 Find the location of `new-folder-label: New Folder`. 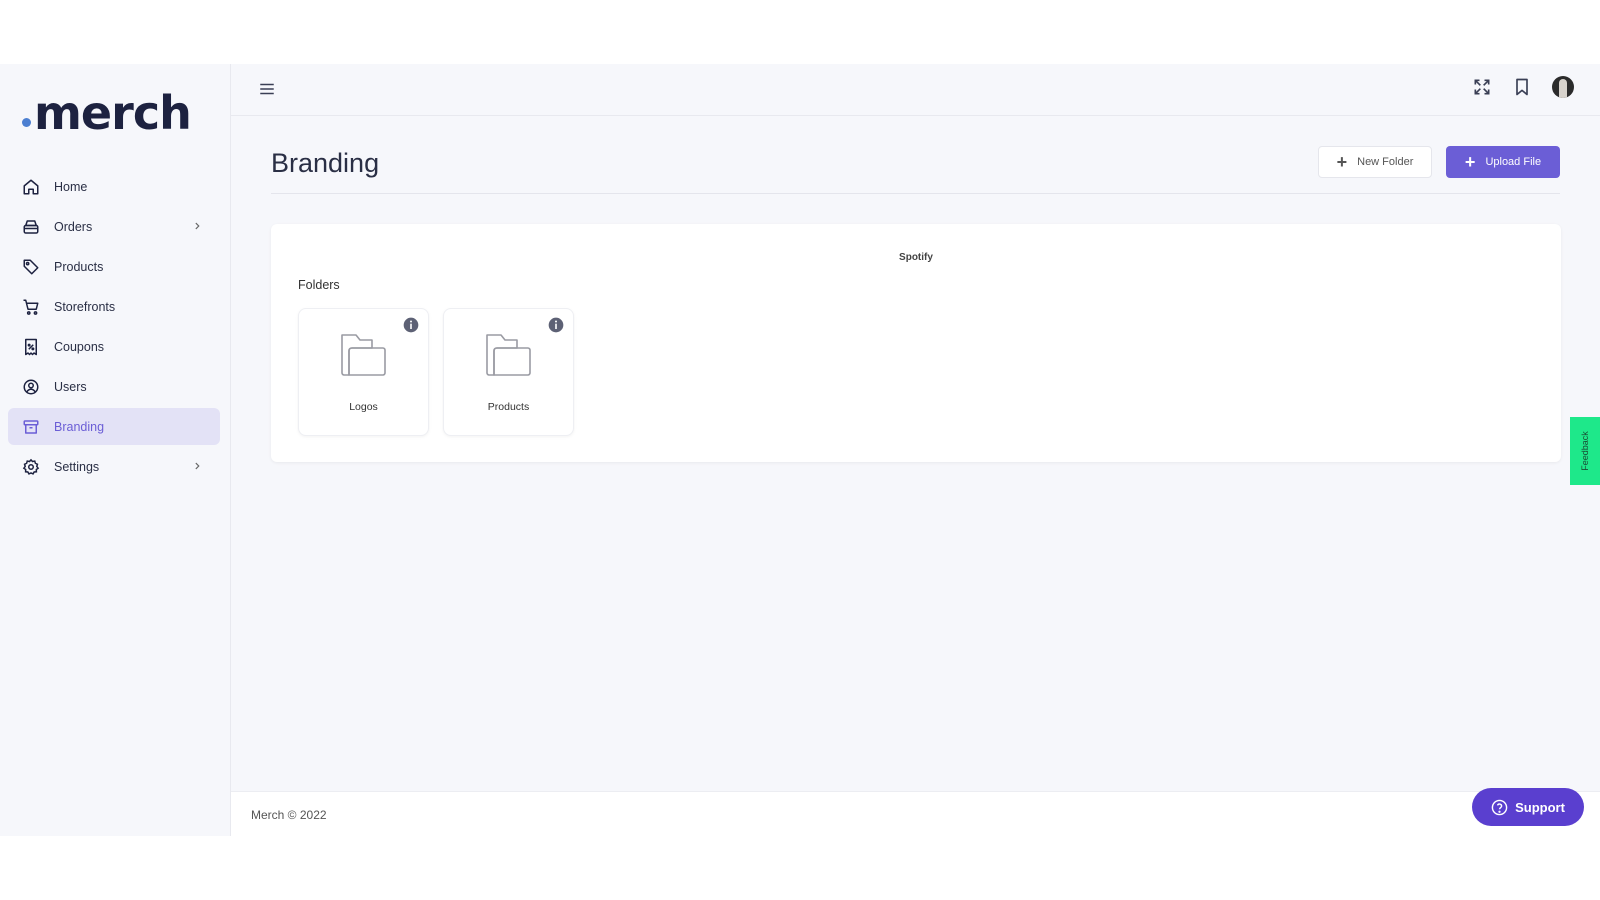

new-folder-label: New Folder is located at coordinates (1385, 162).